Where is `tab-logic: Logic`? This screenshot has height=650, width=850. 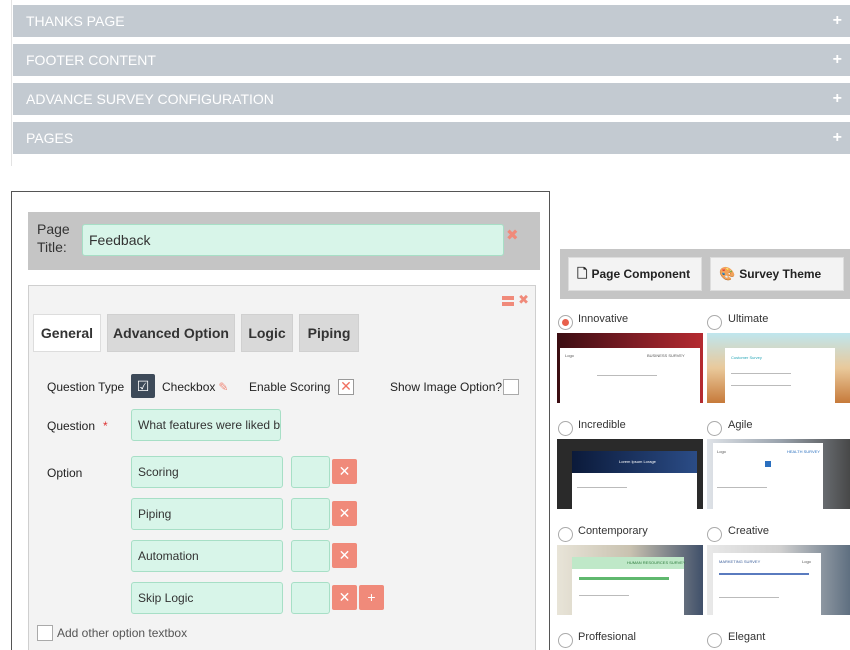
tab-logic: Logic is located at coordinates (267, 333).